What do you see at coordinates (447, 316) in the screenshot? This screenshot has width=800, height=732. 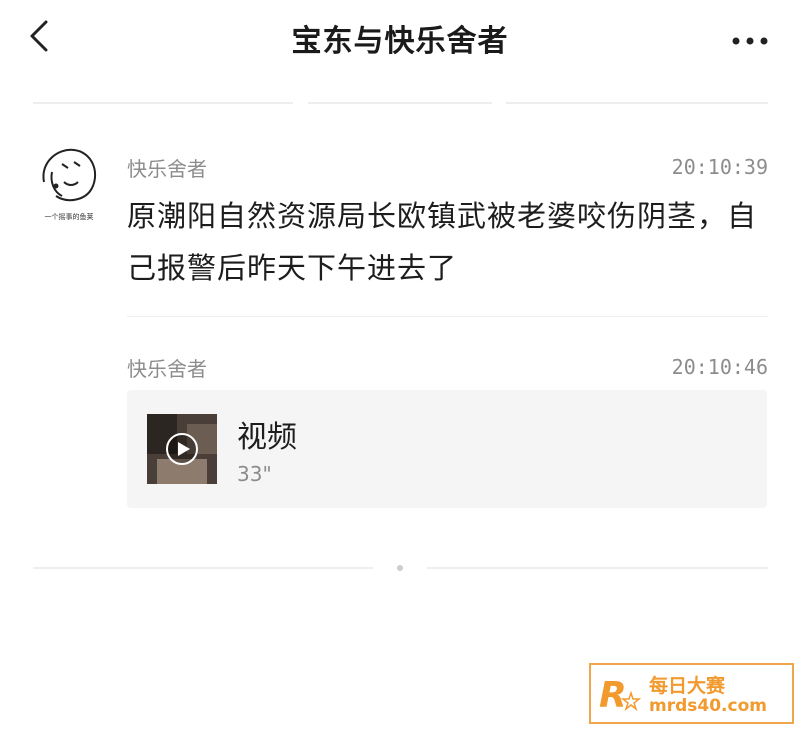 I see `message-divider` at bounding box center [447, 316].